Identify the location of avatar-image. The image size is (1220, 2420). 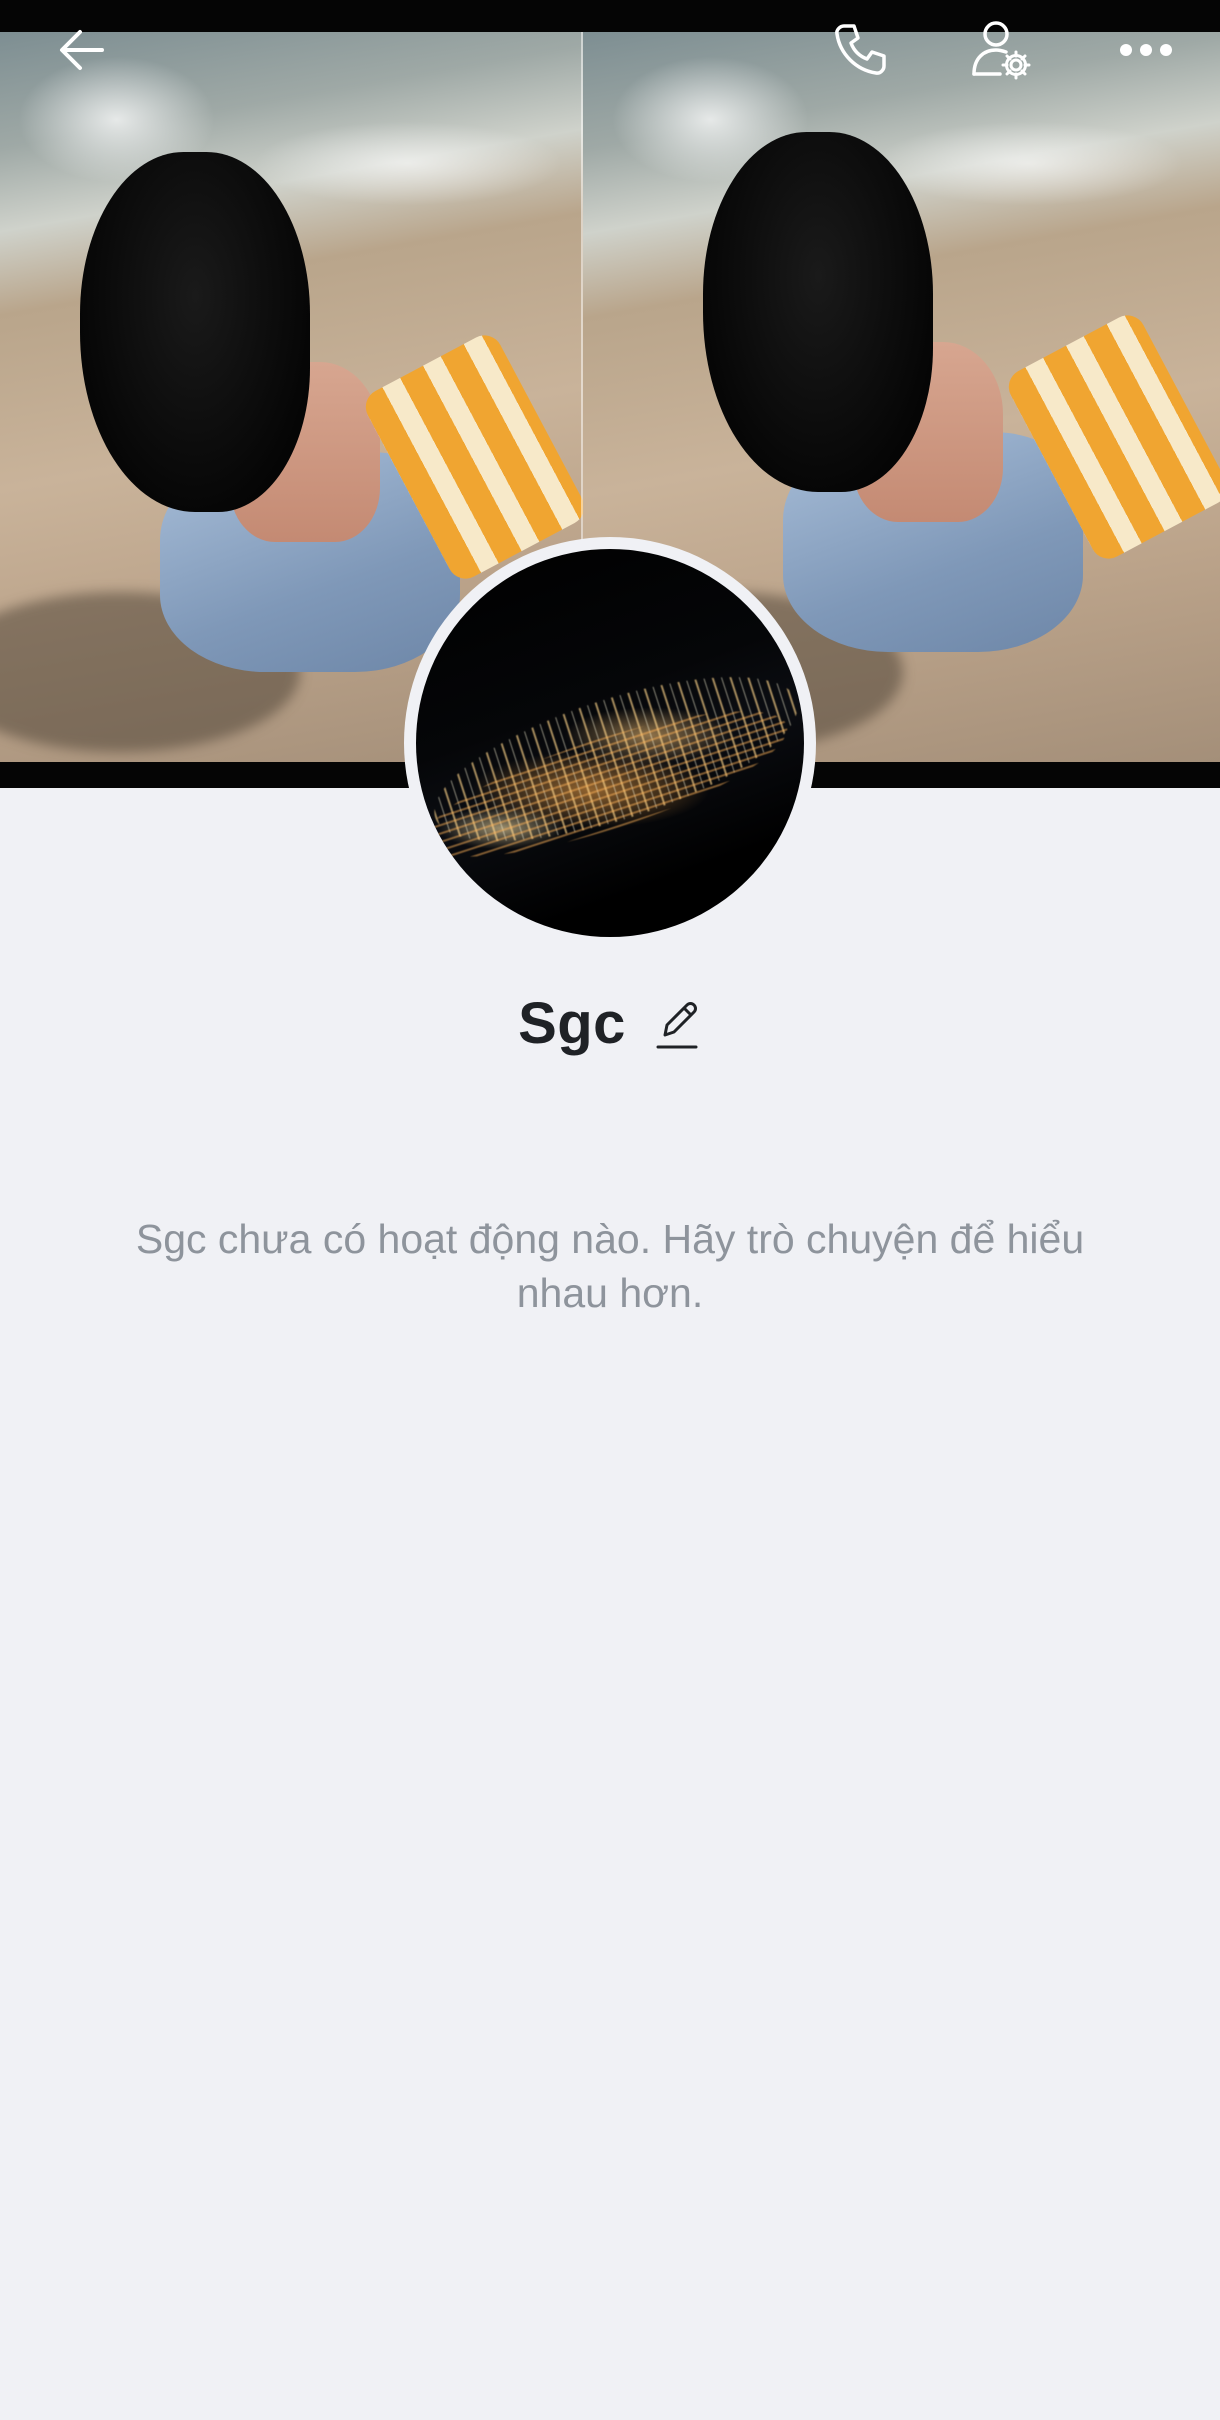
(610, 743).